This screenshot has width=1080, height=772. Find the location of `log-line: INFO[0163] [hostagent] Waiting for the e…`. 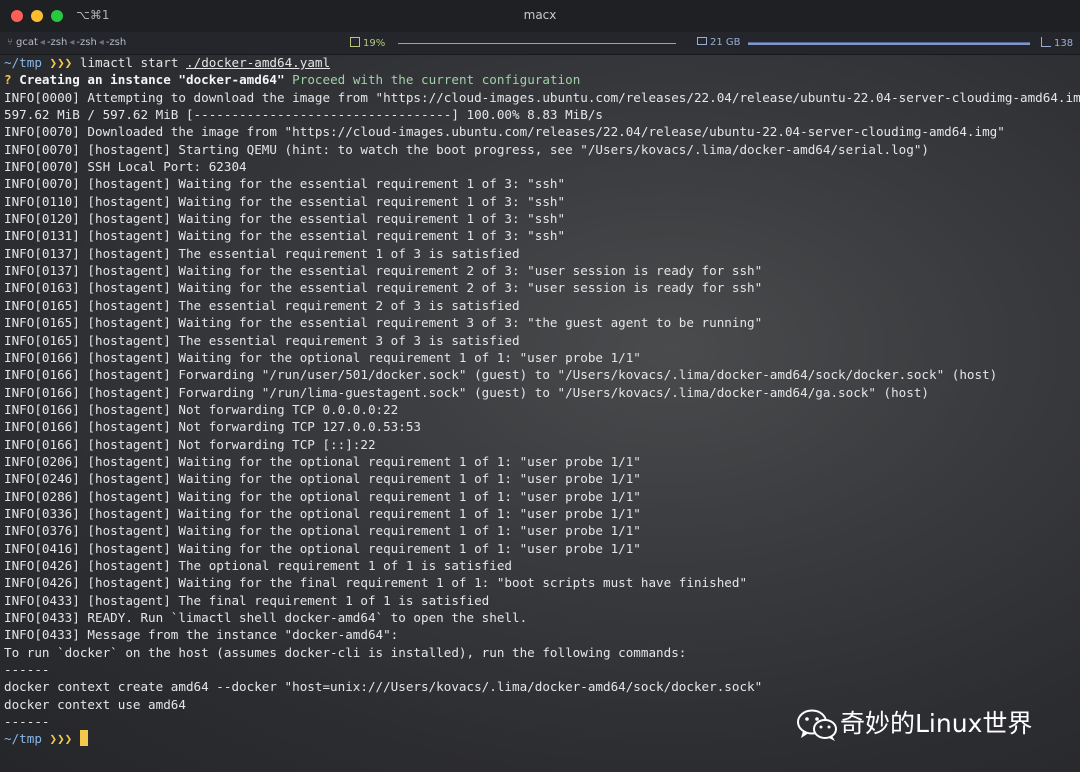

log-line: INFO[0163] [hostagent] Waiting for the e… is located at coordinates (383, 288).